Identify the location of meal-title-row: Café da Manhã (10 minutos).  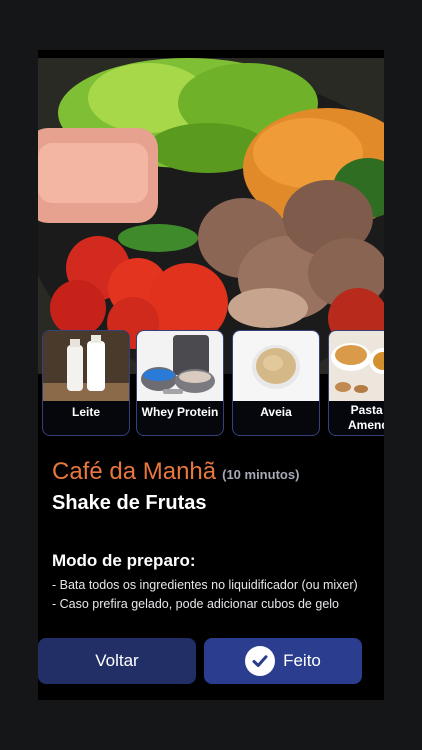
(175, 472).